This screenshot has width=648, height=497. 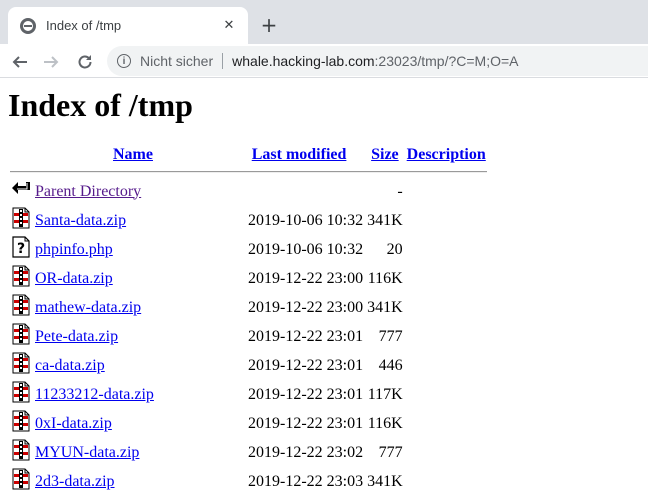 I want to click on sort-by-size-link: Size, so click(x=385, y=154).